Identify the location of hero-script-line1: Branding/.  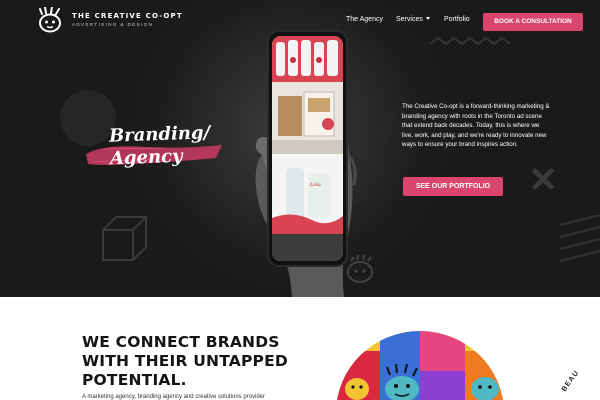
(159, 134).